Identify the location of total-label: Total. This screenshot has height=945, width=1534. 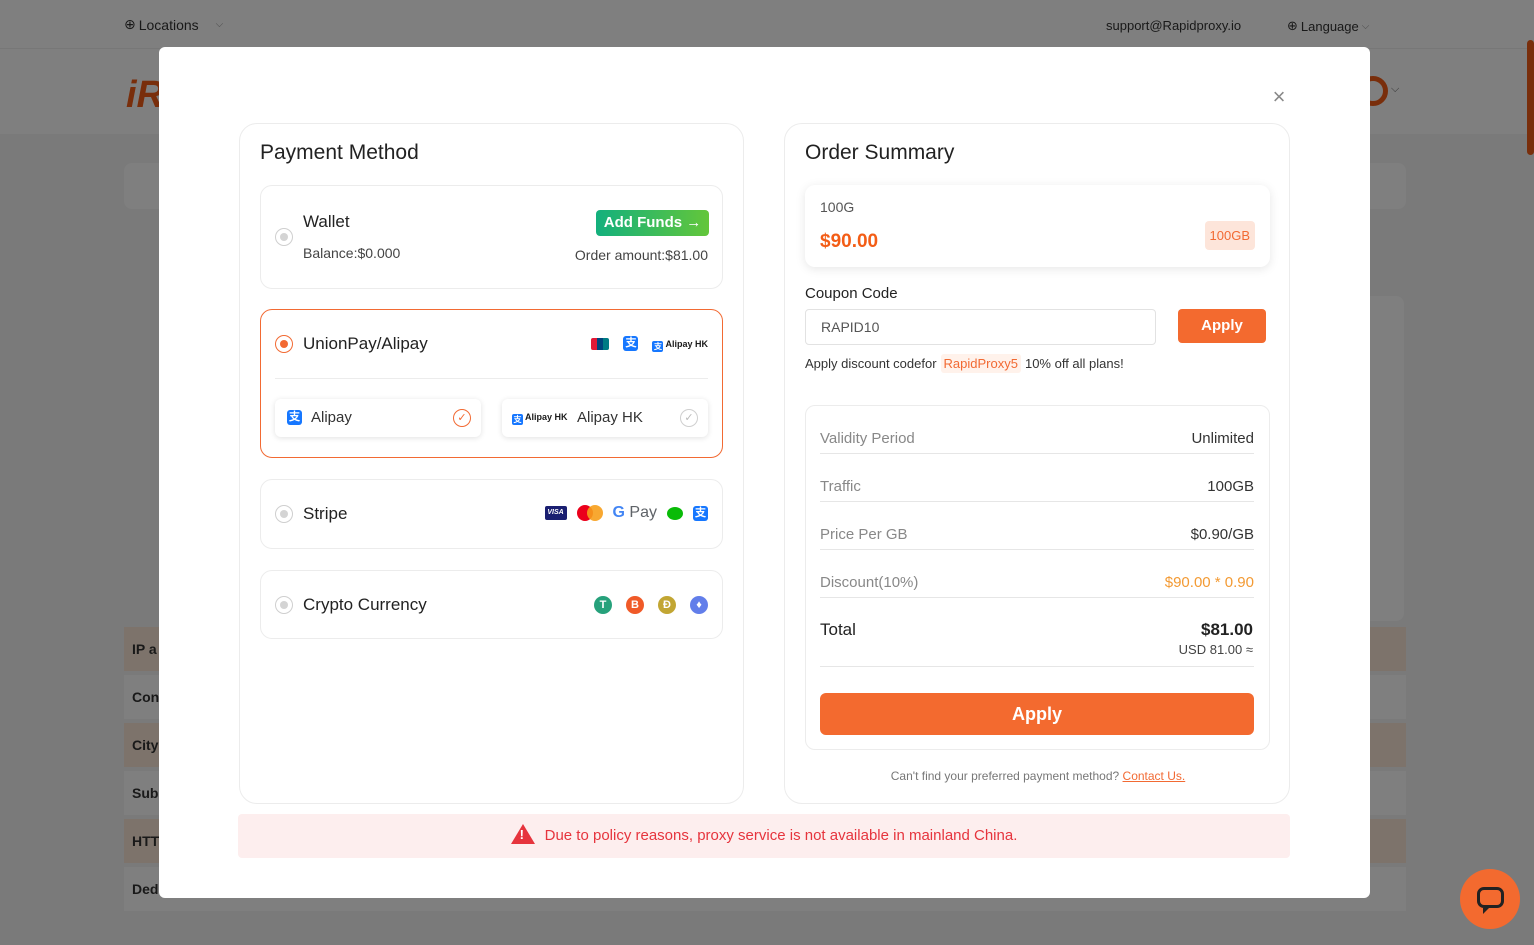
(838, 629).